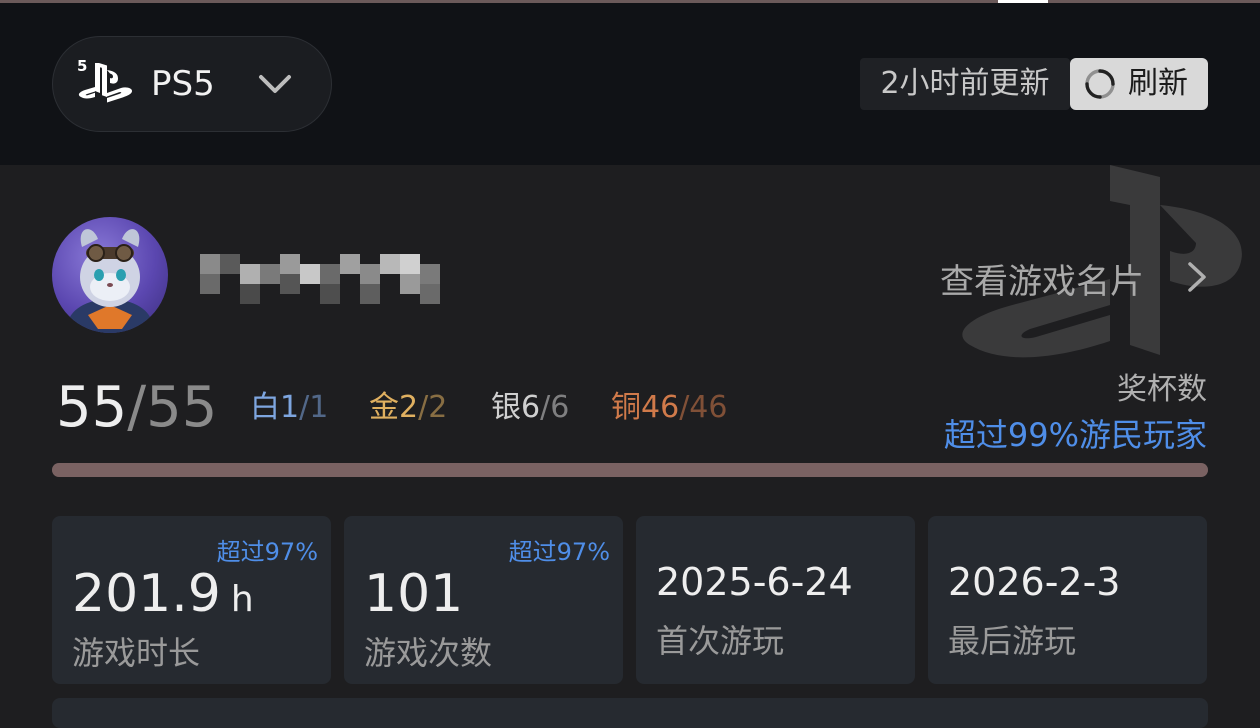  I want to click on view-game-card-link: 查看游戏名片, so click(1073, 278).